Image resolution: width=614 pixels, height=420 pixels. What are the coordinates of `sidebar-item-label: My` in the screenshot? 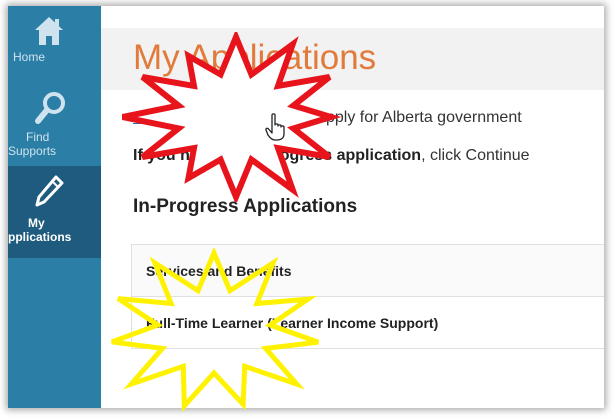 It's located at (36, 223).